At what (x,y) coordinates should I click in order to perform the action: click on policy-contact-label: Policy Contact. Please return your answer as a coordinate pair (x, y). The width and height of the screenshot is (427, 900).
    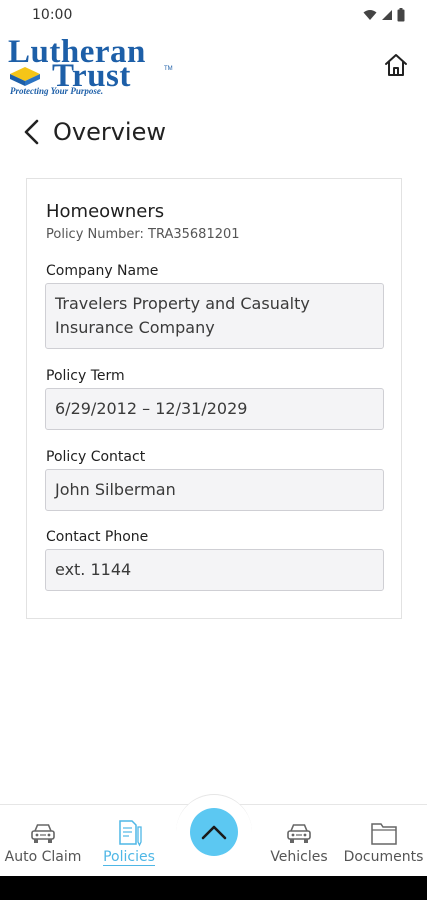
    Looking at the image, I should click on (96, 457).